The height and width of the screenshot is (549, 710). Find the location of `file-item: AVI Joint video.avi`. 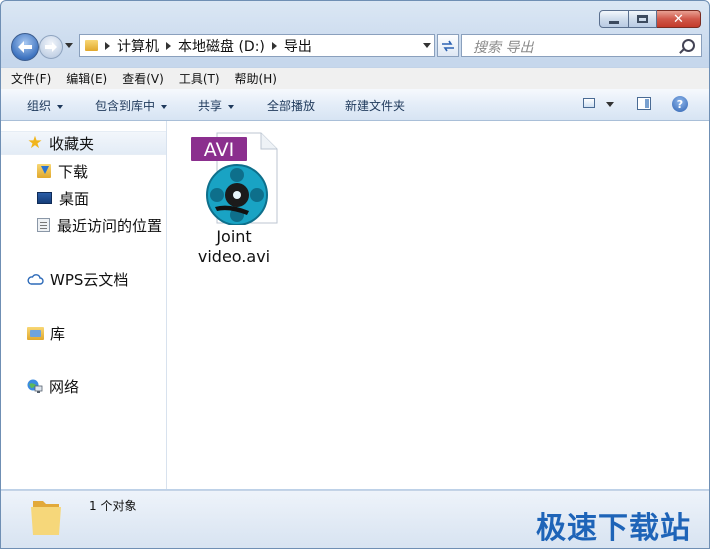

file-item: AVI Joint video.avi is located at coordinates (234, 198).